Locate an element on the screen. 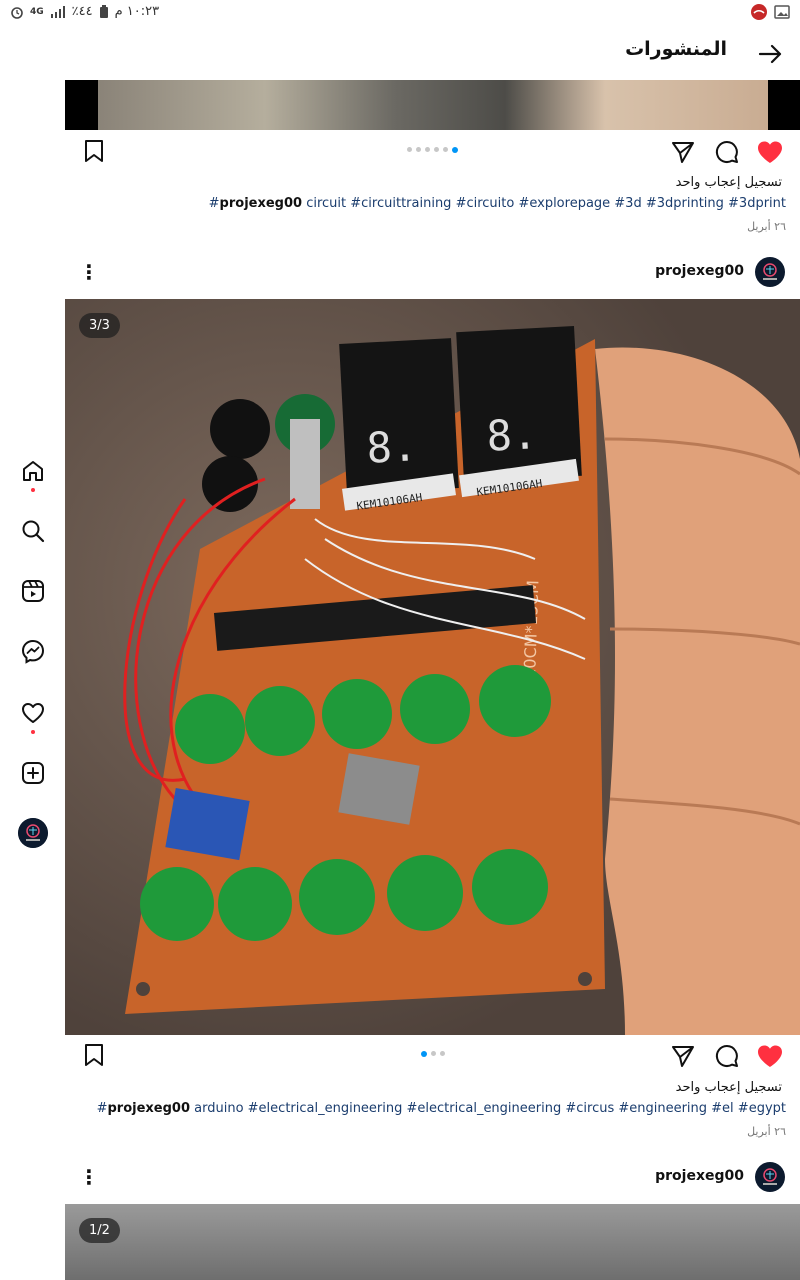 The width and height of the screenshot is (800, 1280). post-3-header: projexeg00 ⋮ is located at coordinates (432, 1178).